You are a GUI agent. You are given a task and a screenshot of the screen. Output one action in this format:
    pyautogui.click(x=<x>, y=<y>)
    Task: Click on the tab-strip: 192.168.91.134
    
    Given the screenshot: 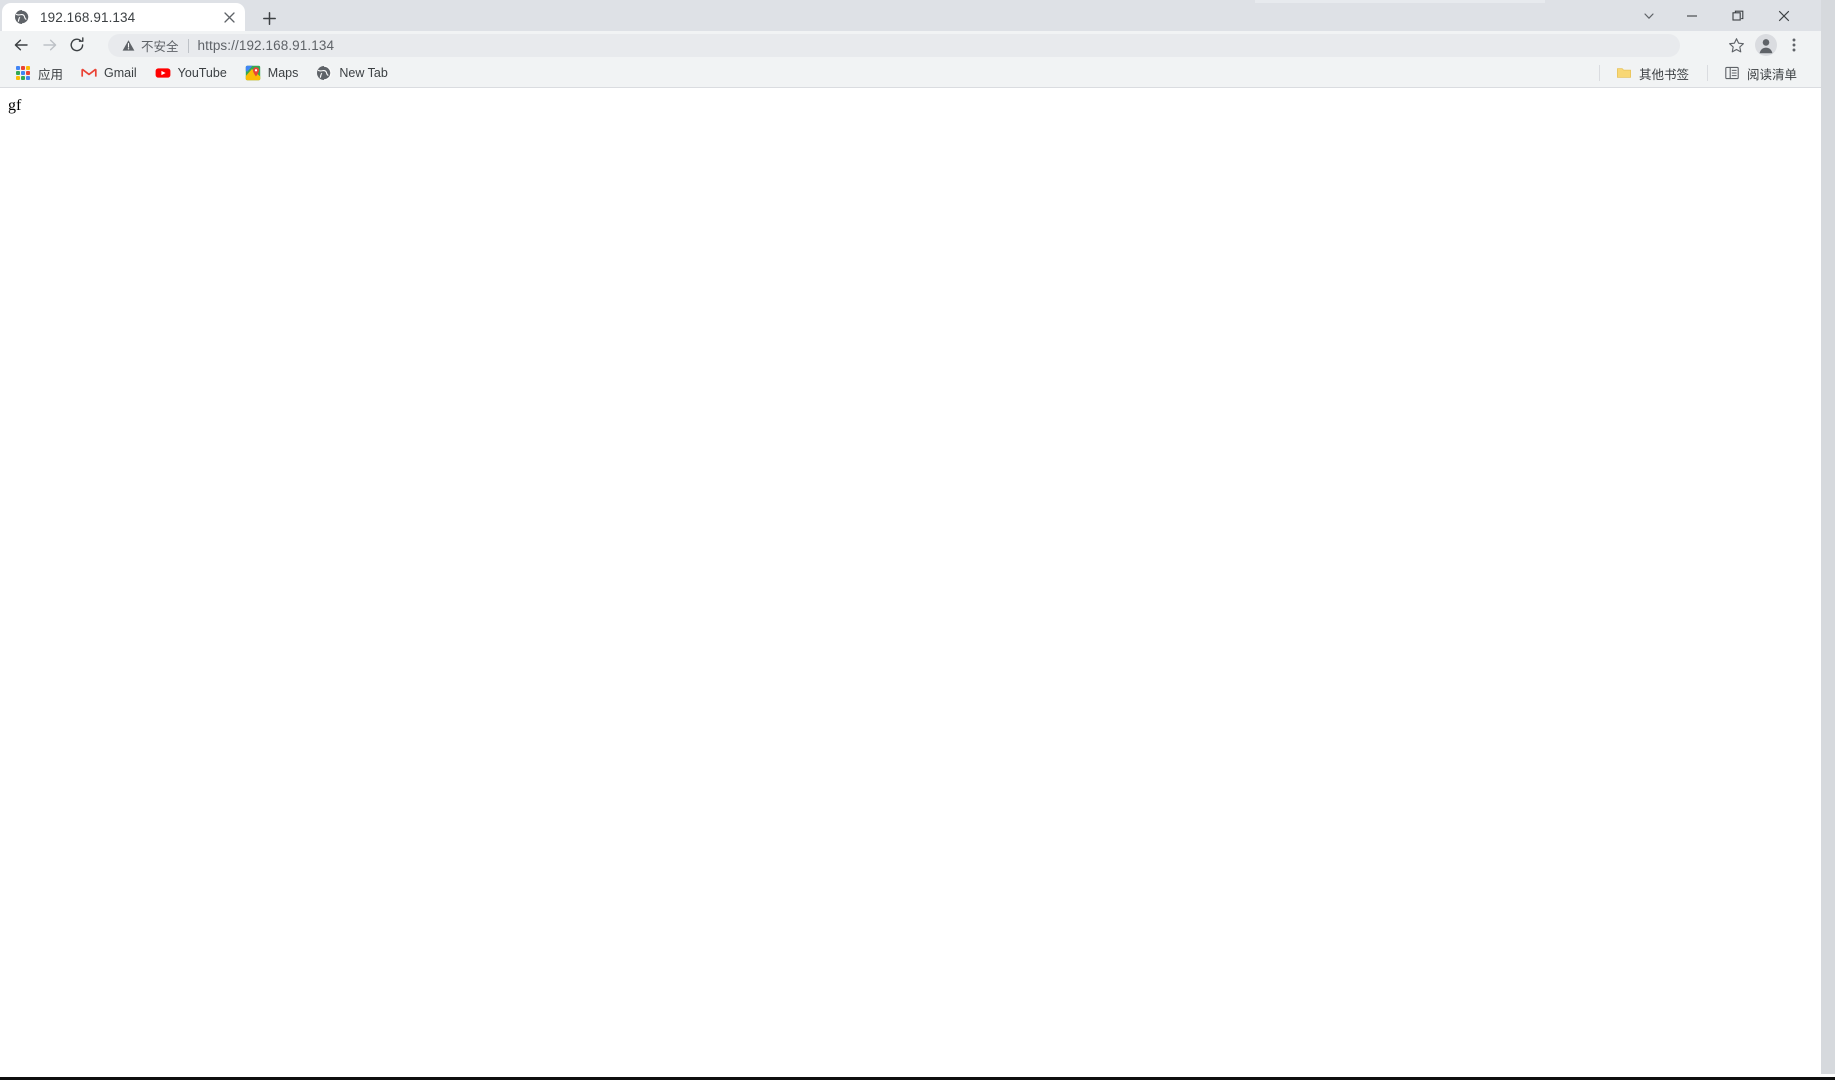 What is the action you would take?
    pyautogui.click(x=910, y=15)
    